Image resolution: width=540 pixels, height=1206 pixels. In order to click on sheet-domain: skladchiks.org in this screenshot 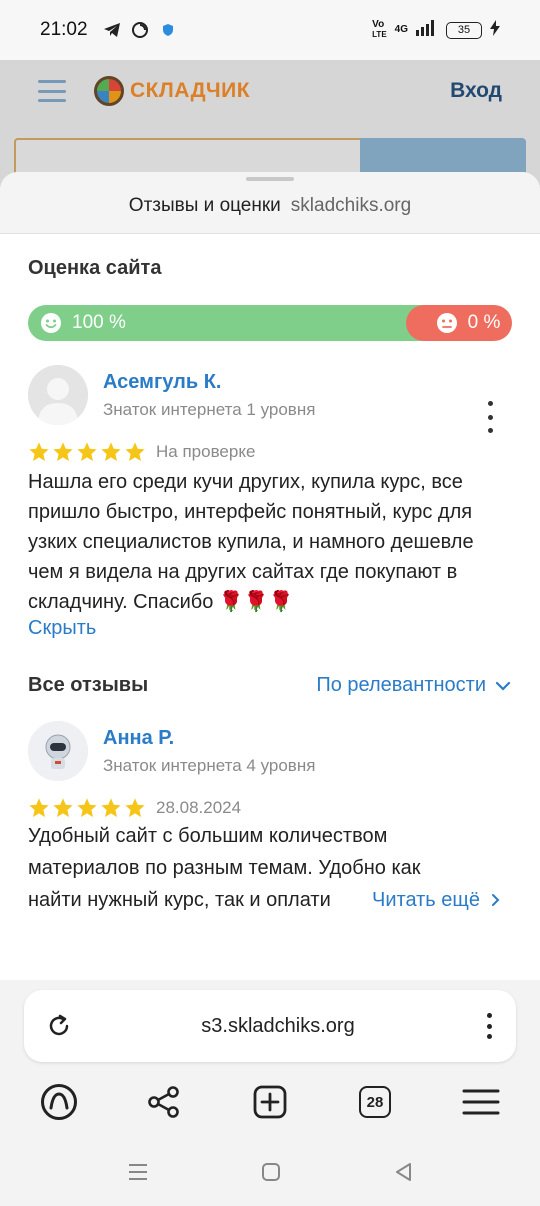, I will do `click(351, 205)`.